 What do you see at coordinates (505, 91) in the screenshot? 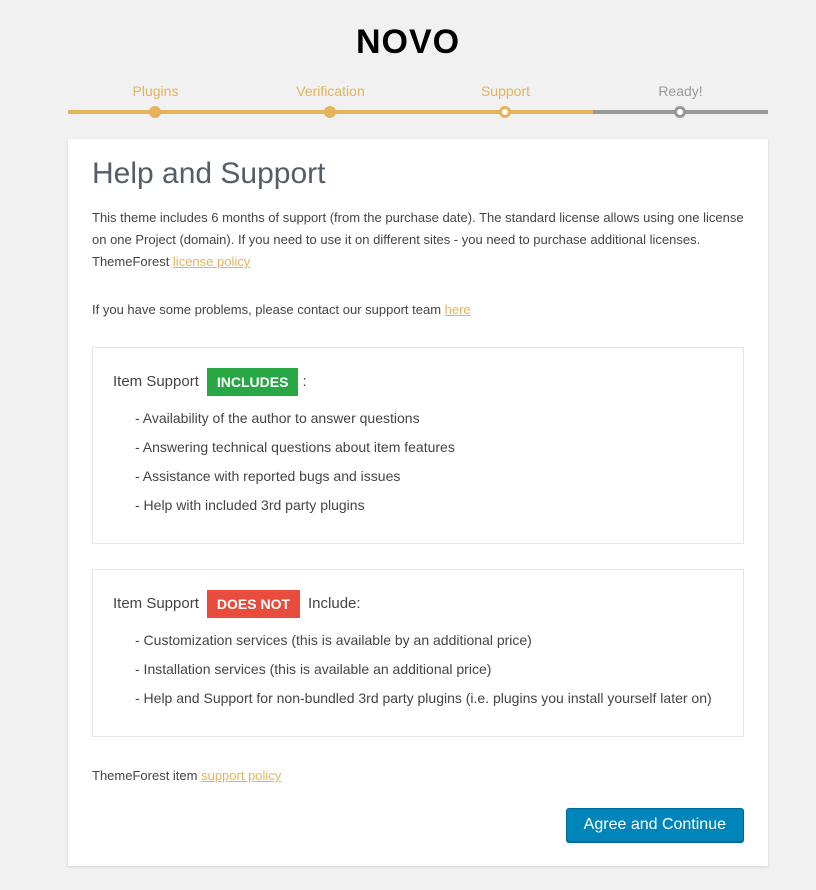
I see `step-label: Support` at bounding box center [505, 91].